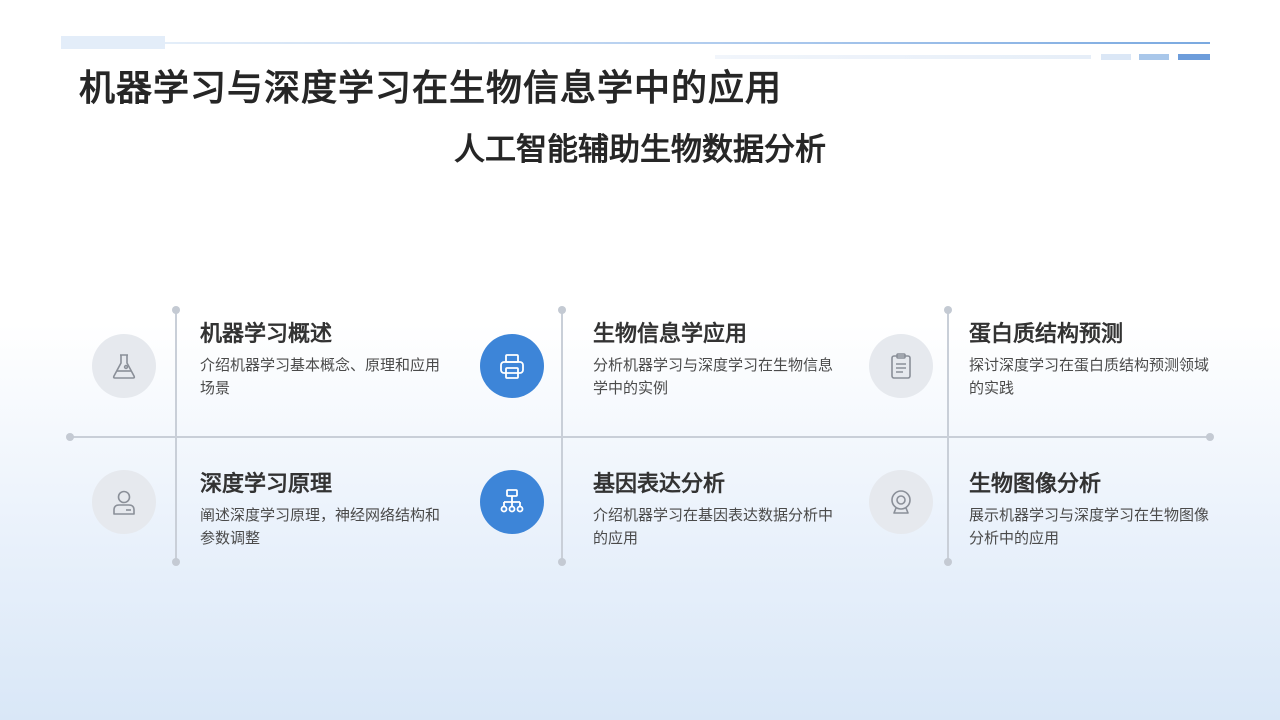 This screenshot has width=1280, height=720. Describe the element at coordinates (901, 502) in the screenshot. I see `webcam-icon` at that location.